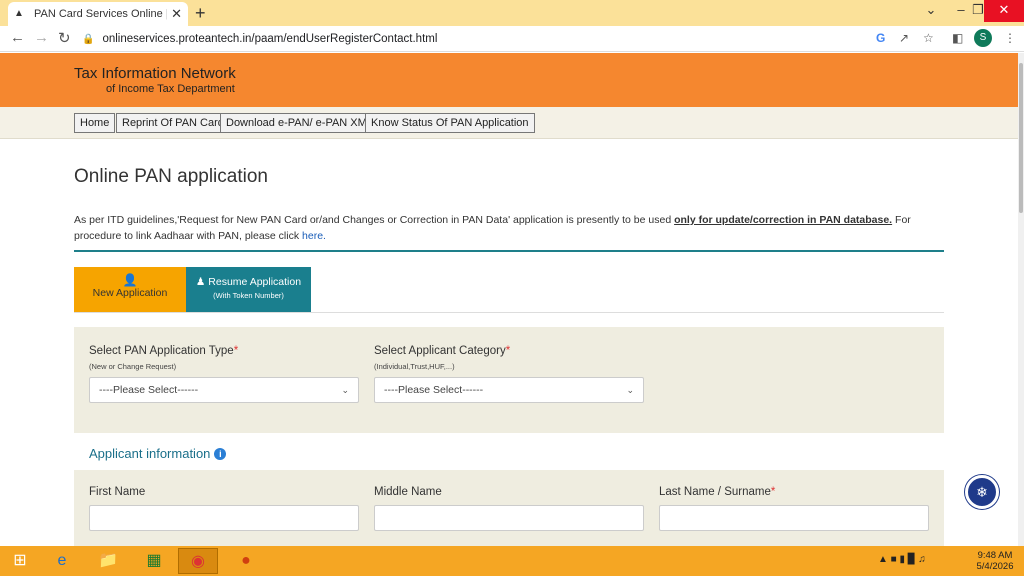  What do you see at coordinates (414, 366) in the screenshot?
I see `category-hint: (Individual,Trust,HUF,...)` at bounding box center [414, 366].